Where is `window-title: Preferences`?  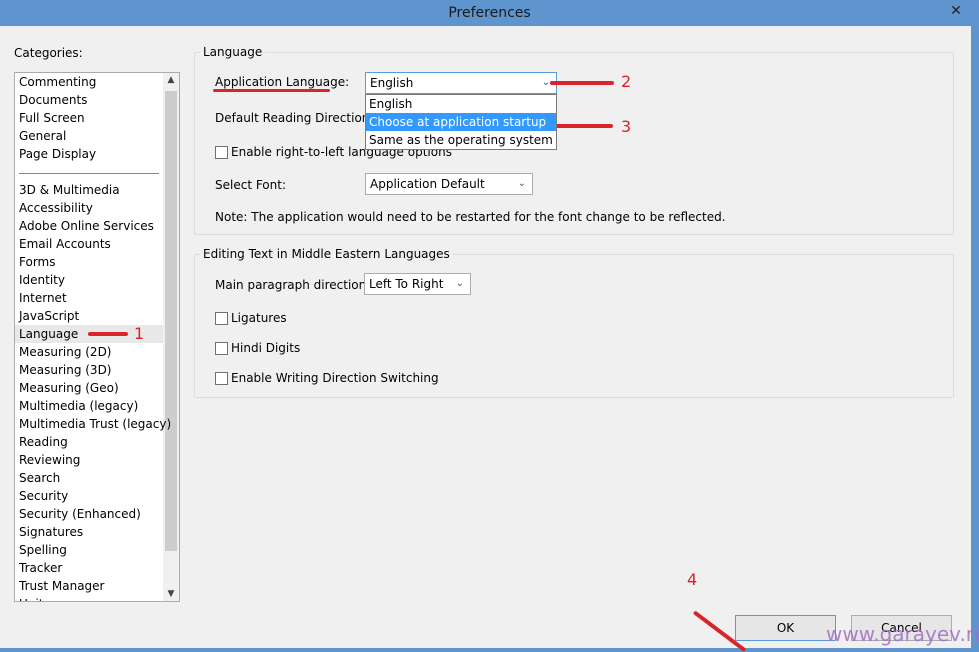 window-title: Preferences is located at coordinates (489, 13).